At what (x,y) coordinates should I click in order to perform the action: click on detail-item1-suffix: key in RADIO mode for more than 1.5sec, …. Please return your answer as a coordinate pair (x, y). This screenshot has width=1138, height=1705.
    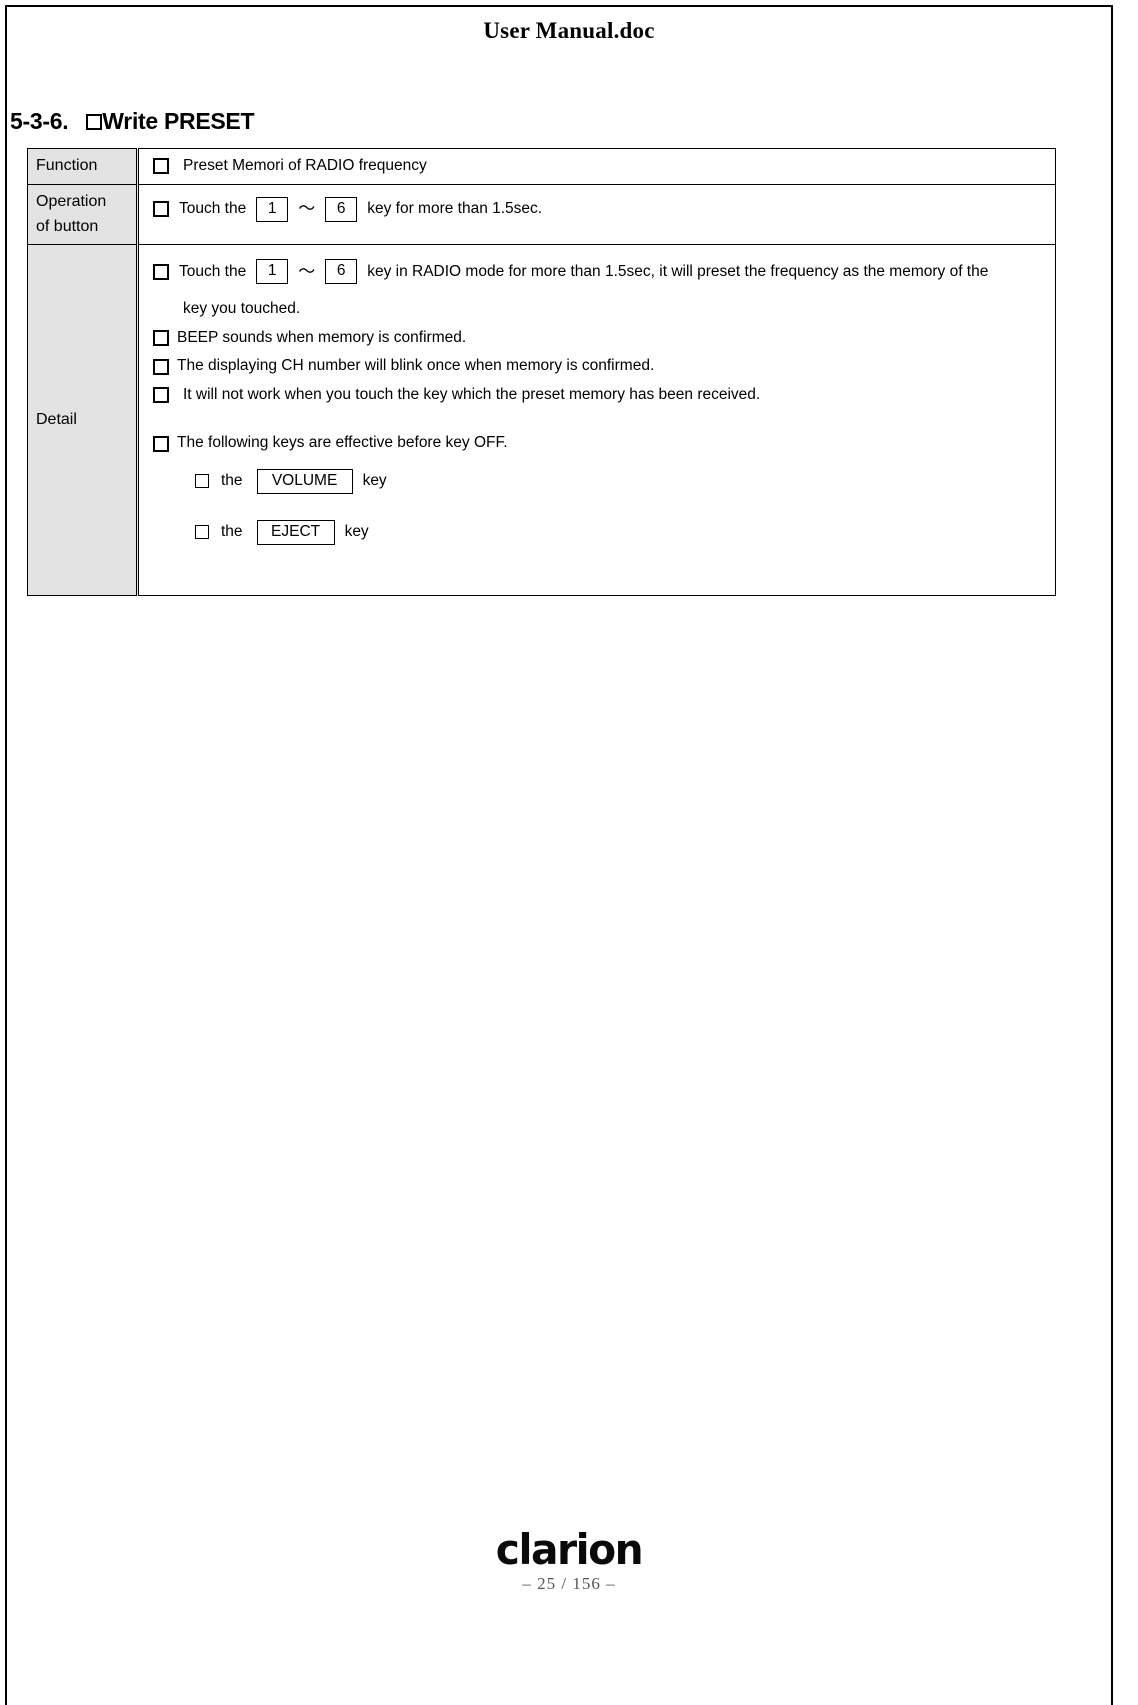
    Looking at the image, I should click on (678, 271).